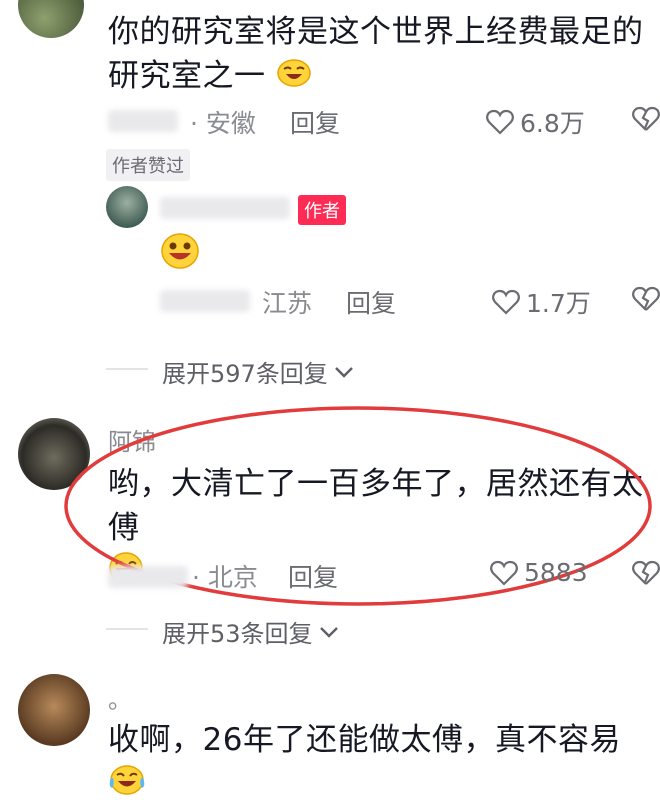 The width and height of the screenshot is (660, 808). Describe the element at coordinates (378, 55) in the screenshot. I see `comment-text: 你的研究室将是这个世界上经费最足的研究室之一` at that location.